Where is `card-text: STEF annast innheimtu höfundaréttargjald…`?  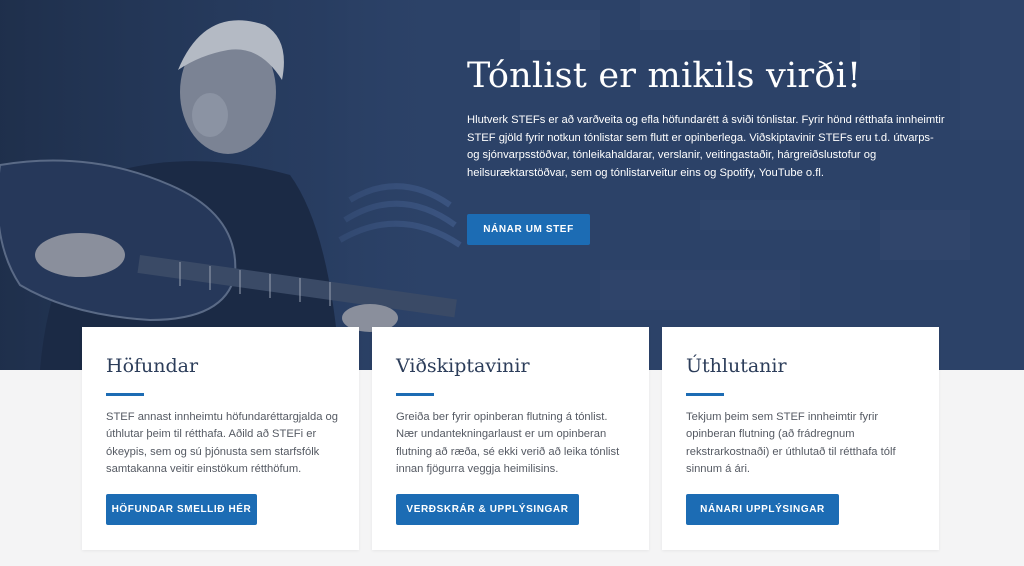
card-text: STEF annast innheimtu höfundaréttargjald… is located at coordinates (222, 443).